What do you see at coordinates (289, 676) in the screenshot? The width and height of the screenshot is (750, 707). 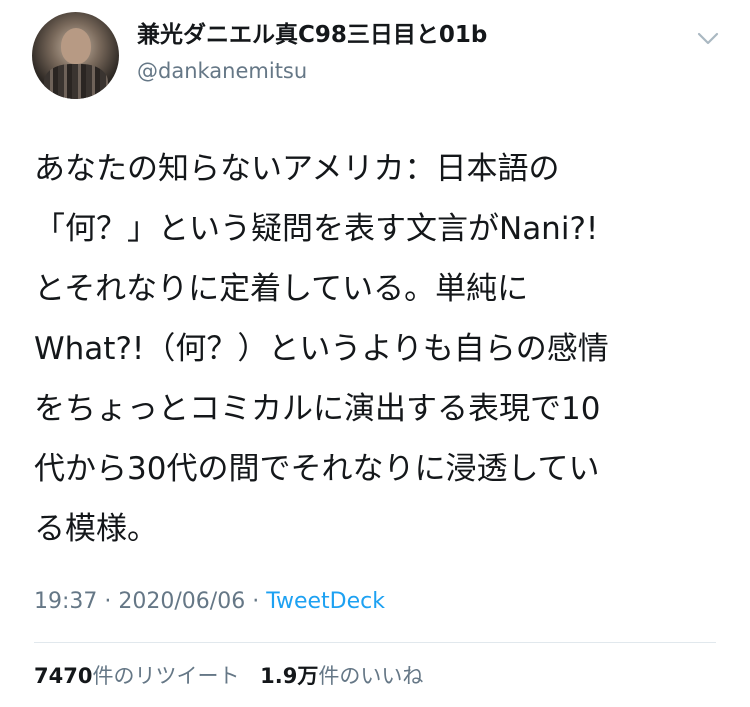 I see `likes-count: 1.9万` at bounding box center [289, 676].